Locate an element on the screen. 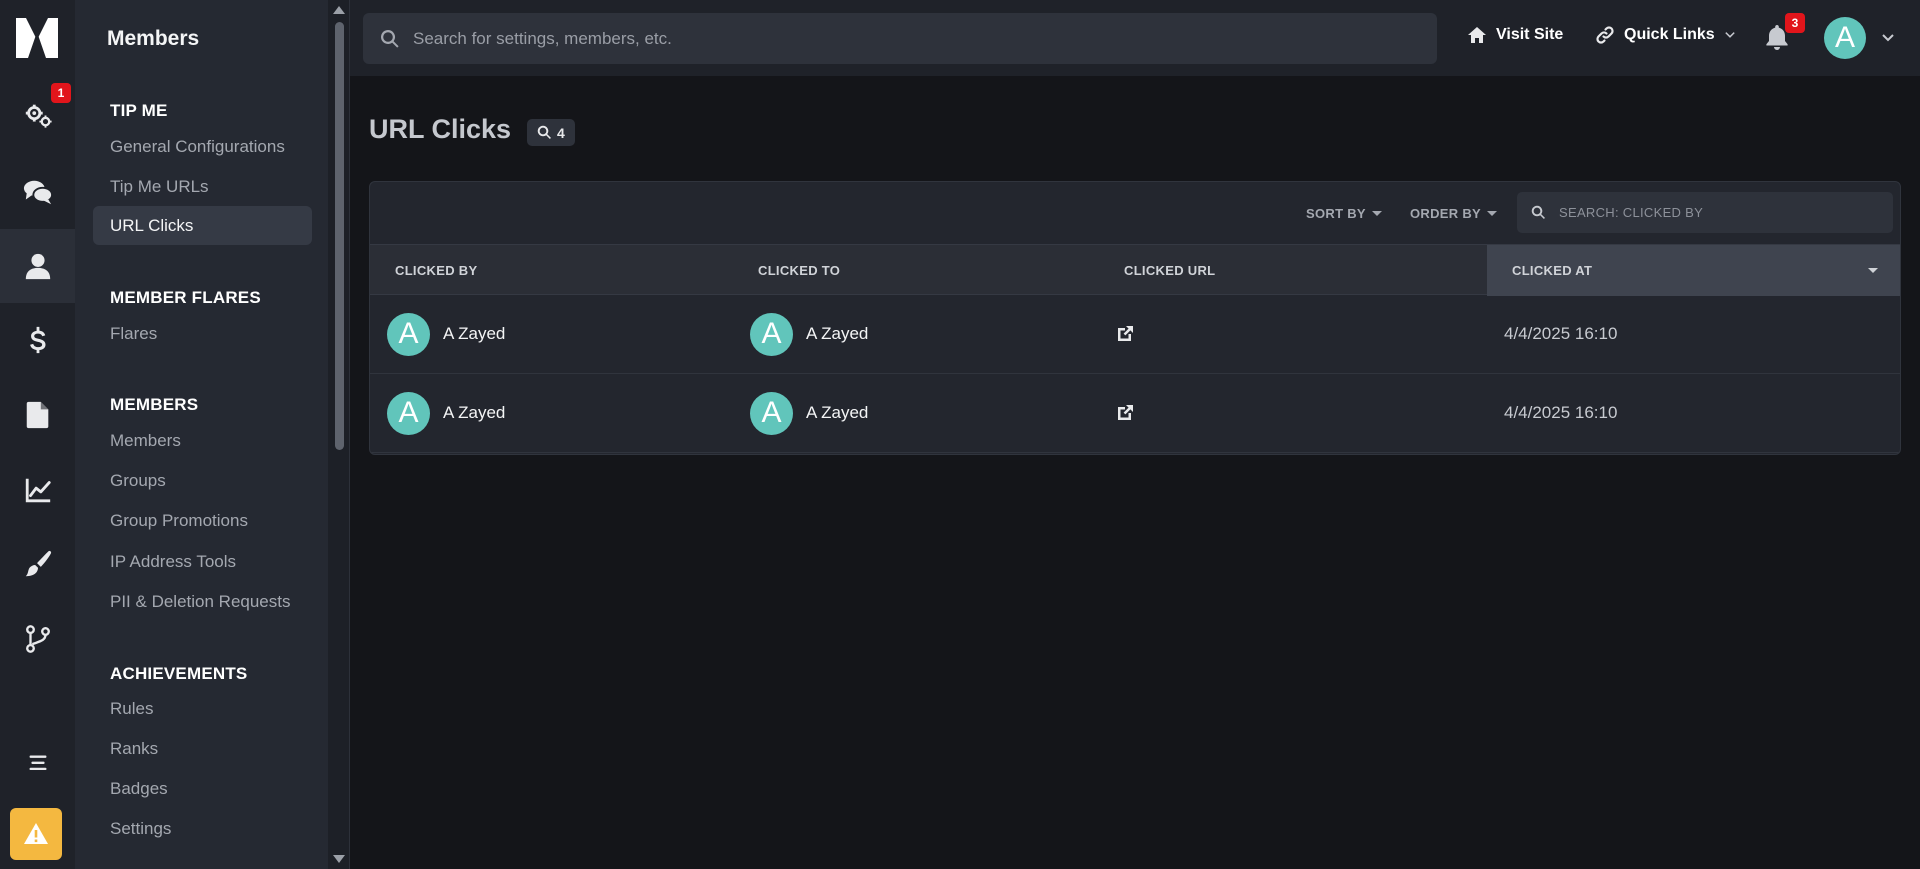 The width and height of the screenshot is (1920, 869). sidebar-item-tip-me-urls: Tip Me URLs is located at coordinates (159, 187).